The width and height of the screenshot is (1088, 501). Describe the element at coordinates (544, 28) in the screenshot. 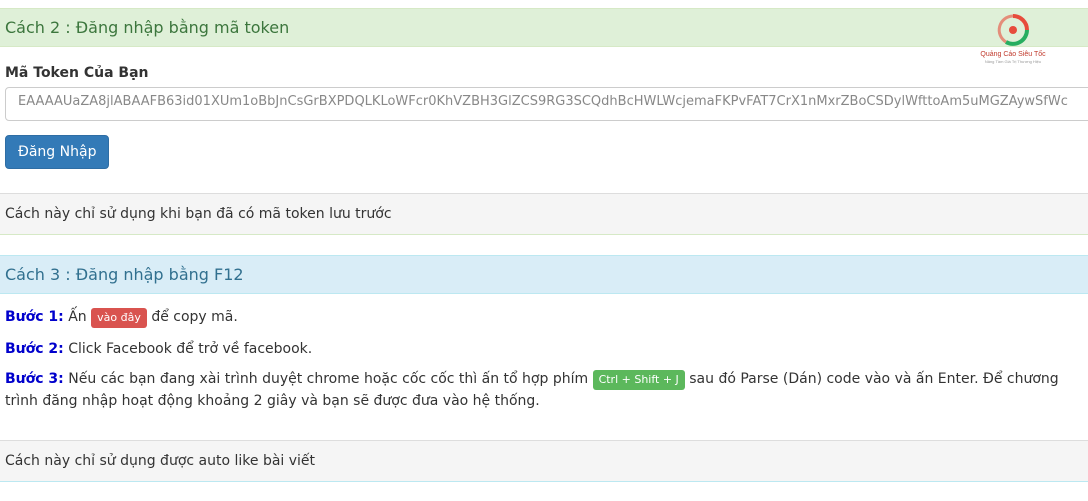

I see `token-login-heading: Cách 2 : Đăng nhập bằng mã token` at that location.